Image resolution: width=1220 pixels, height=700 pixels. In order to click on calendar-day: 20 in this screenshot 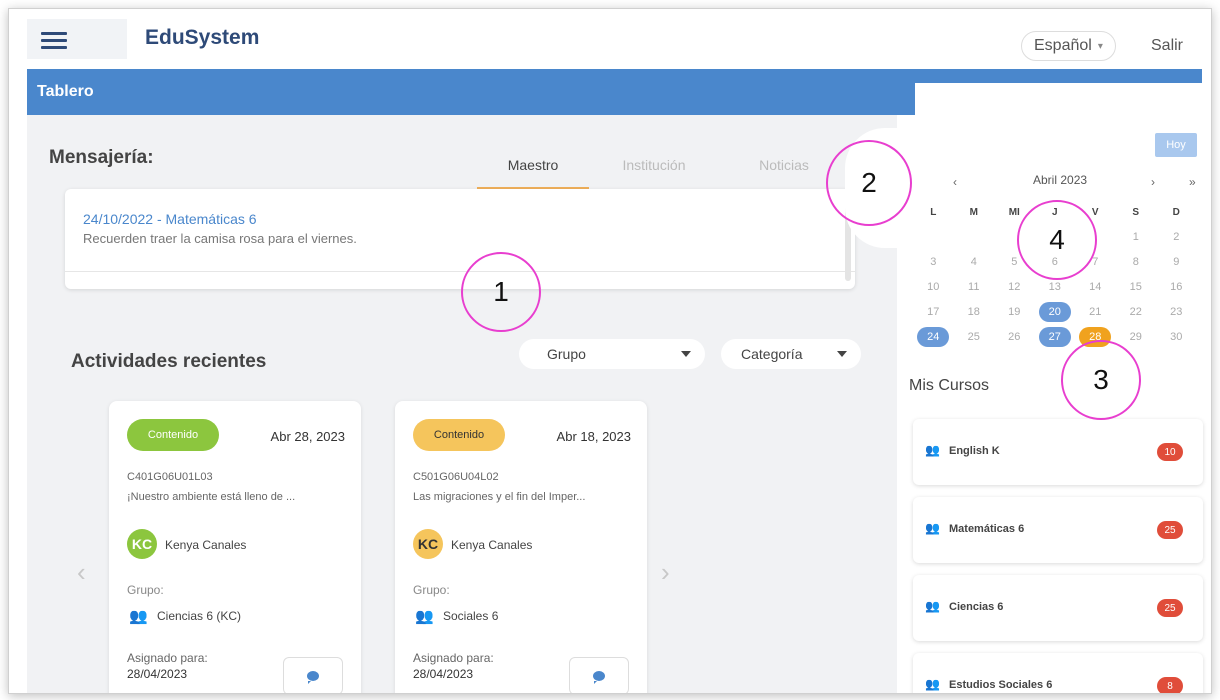, I will do `click(1055, 312)`.